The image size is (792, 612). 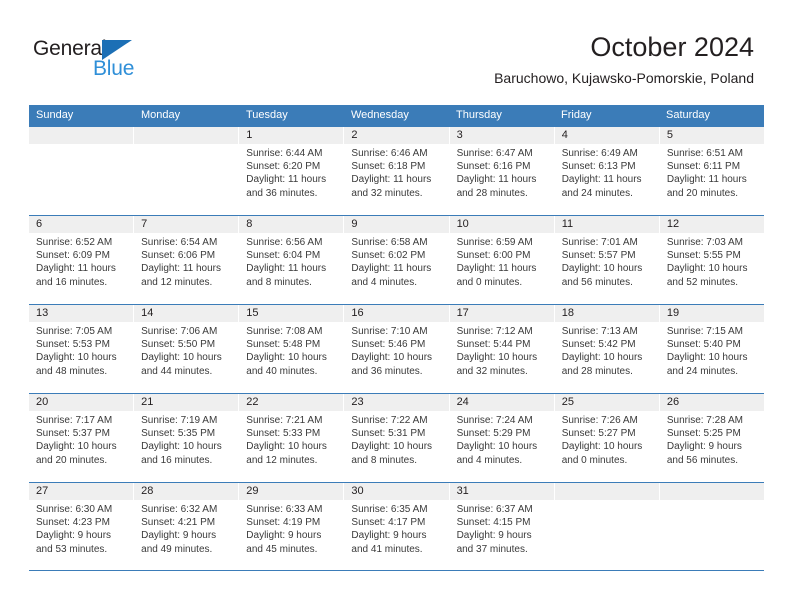 What do you see at coordinates (606, 313) in the screenshot?
I see `day-number: 18` at bounding box center [606, 313].